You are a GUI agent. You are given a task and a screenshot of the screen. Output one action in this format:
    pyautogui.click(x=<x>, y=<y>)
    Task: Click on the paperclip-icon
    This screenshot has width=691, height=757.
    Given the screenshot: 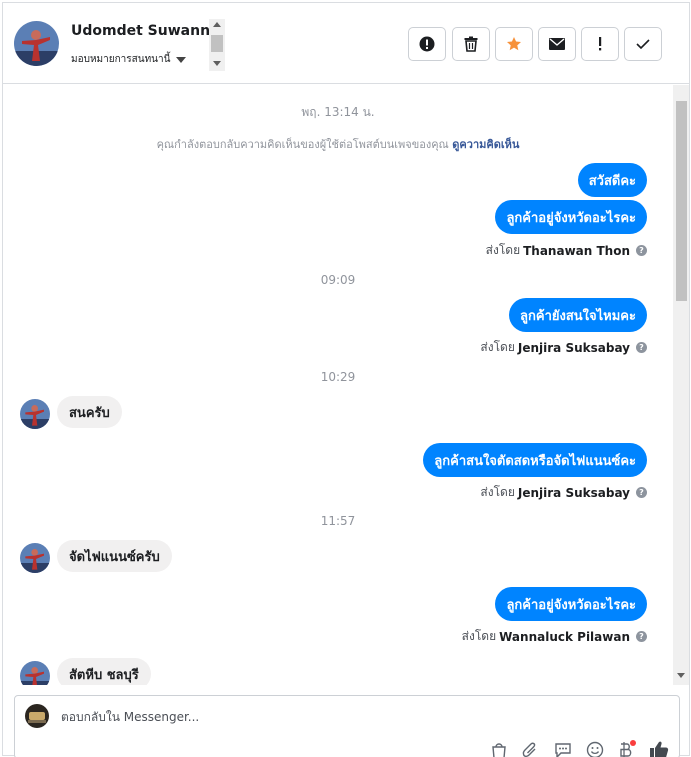 What is the action you would take?
    pyautogui.click(x=530, y=748)
    